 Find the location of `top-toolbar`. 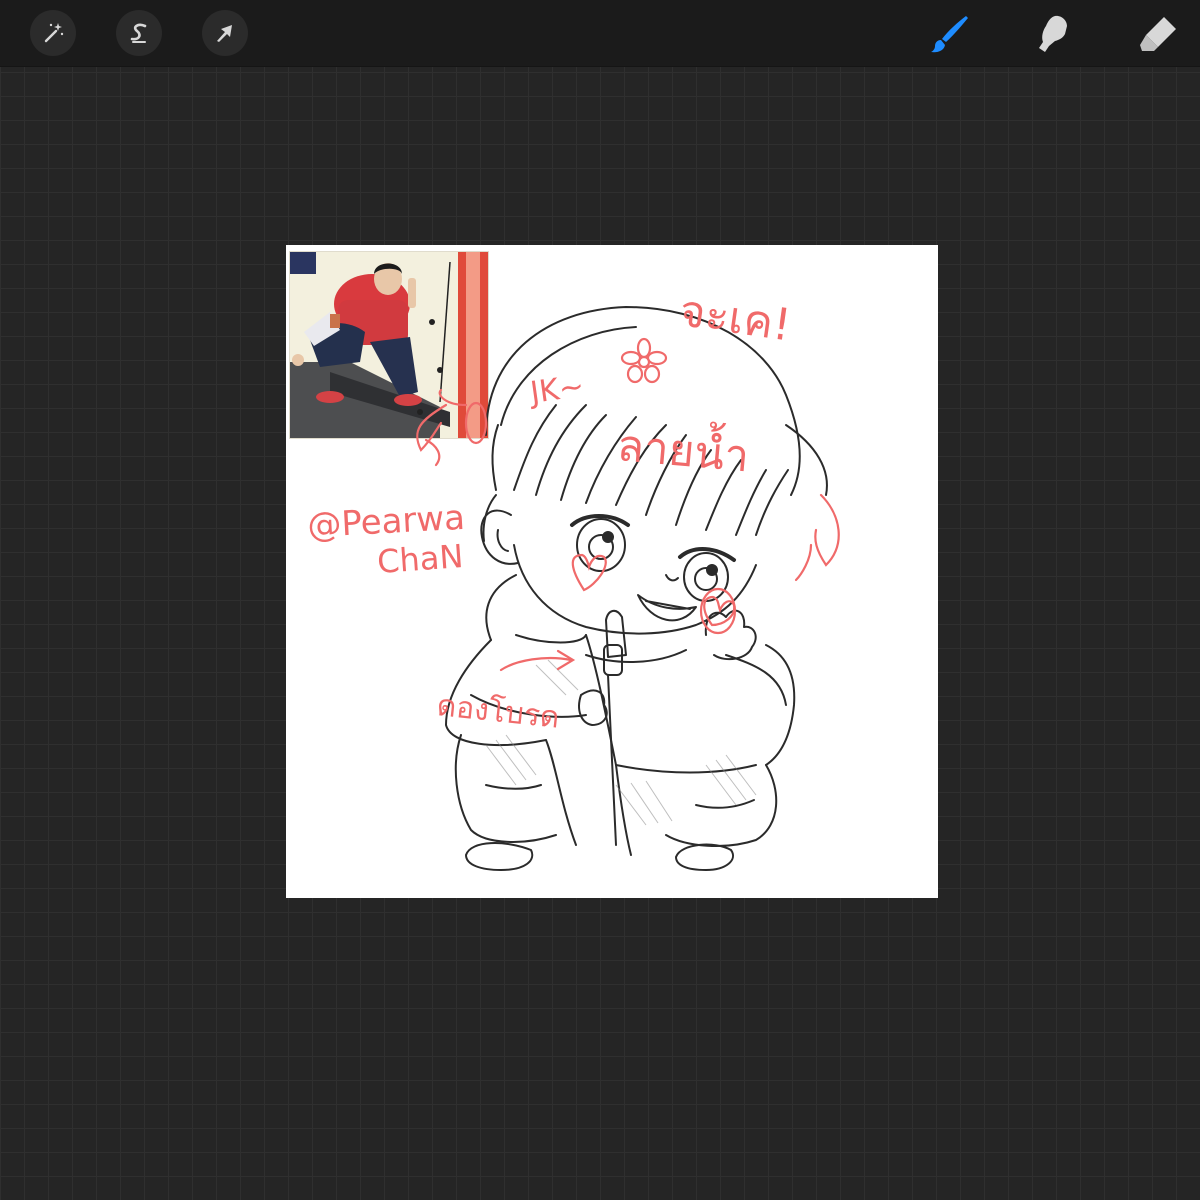

top-toolbar is located at coordinates (600, 33).